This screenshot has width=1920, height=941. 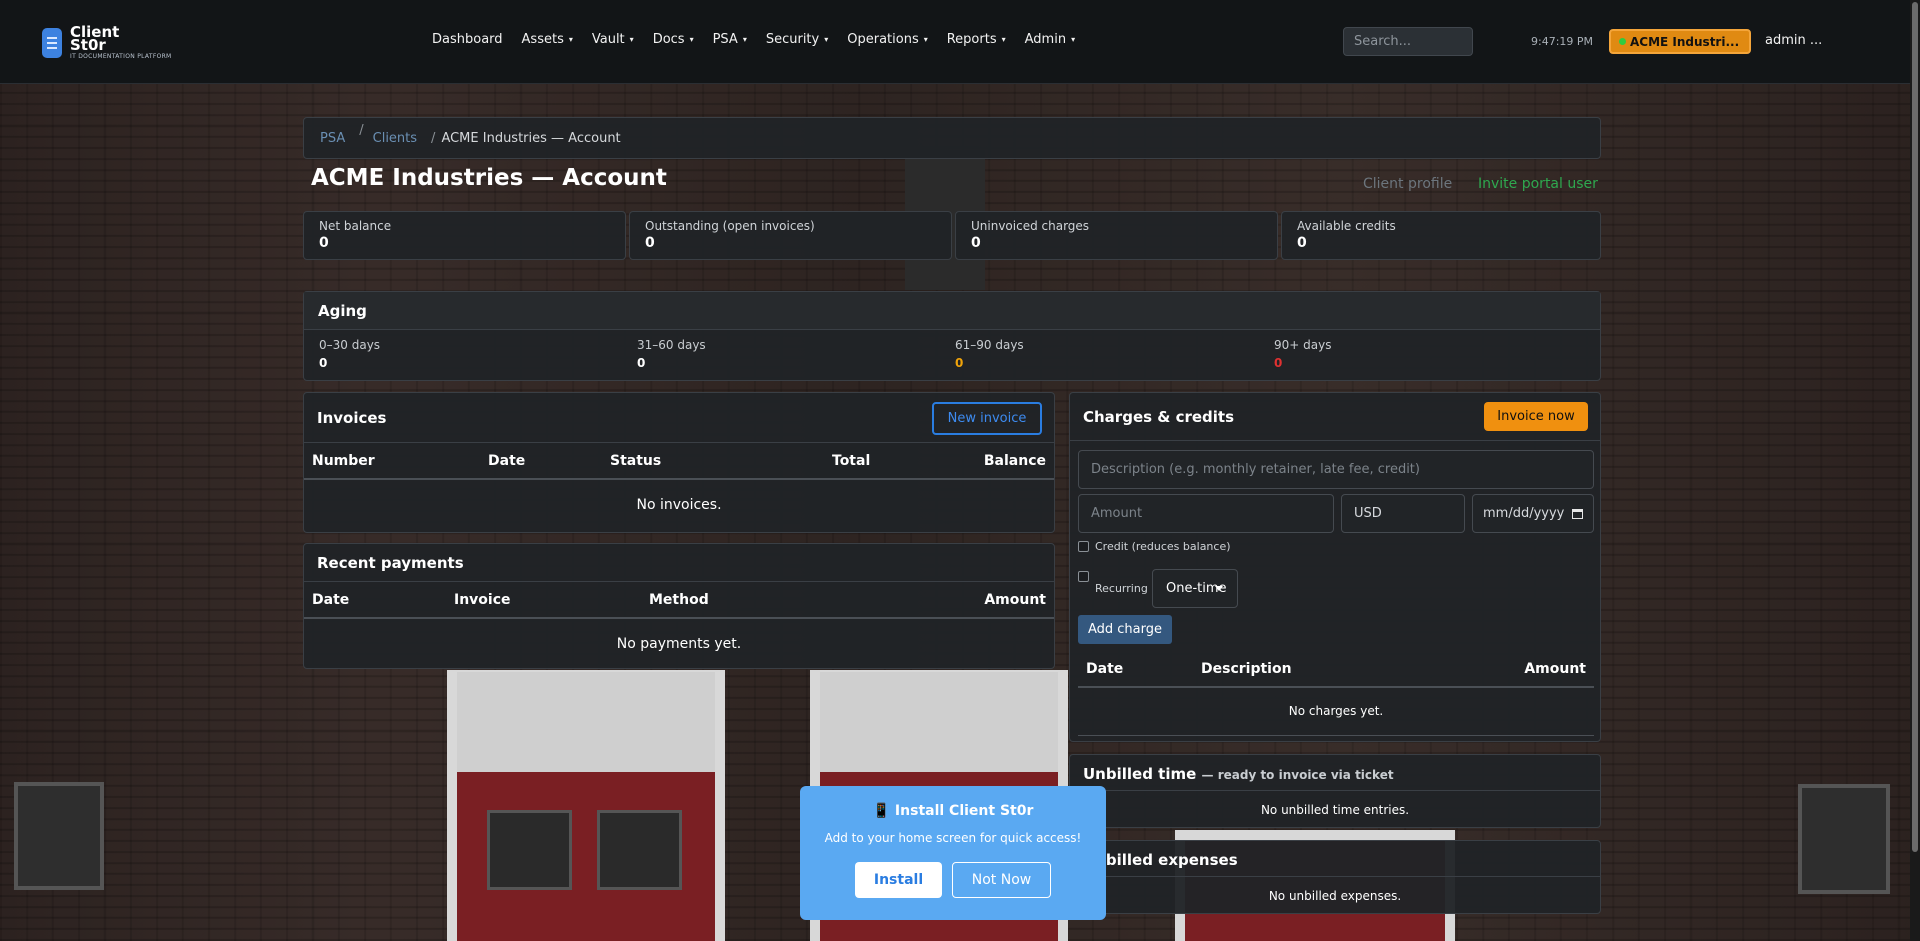 What do you see at coordinates (1335, 896) in the screenshot?
I see `empty-state: No unbilled expenses.` at bounding box center [1335, 896].